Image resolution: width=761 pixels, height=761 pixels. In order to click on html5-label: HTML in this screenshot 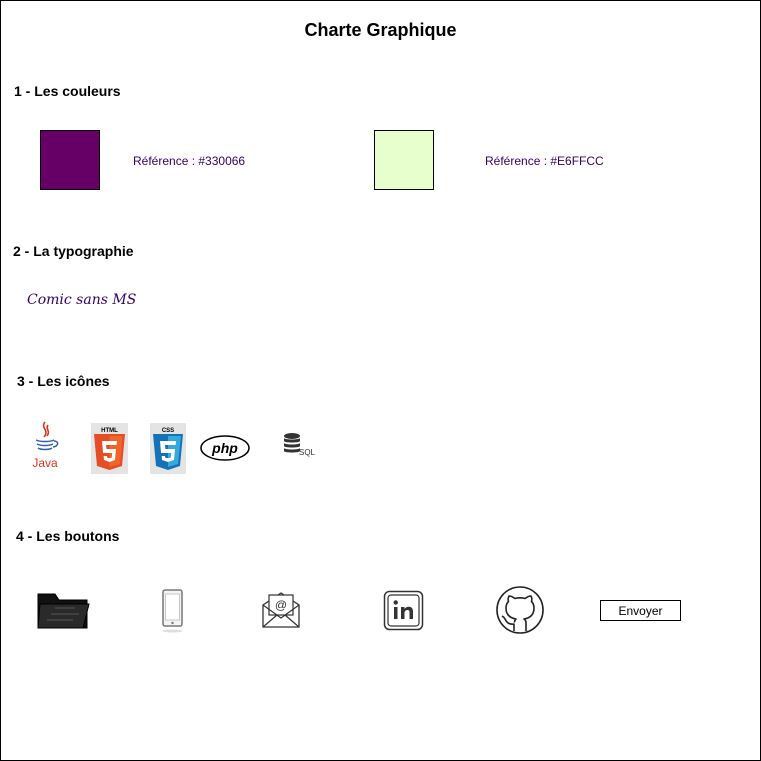, I will do `click(109, 431)`.